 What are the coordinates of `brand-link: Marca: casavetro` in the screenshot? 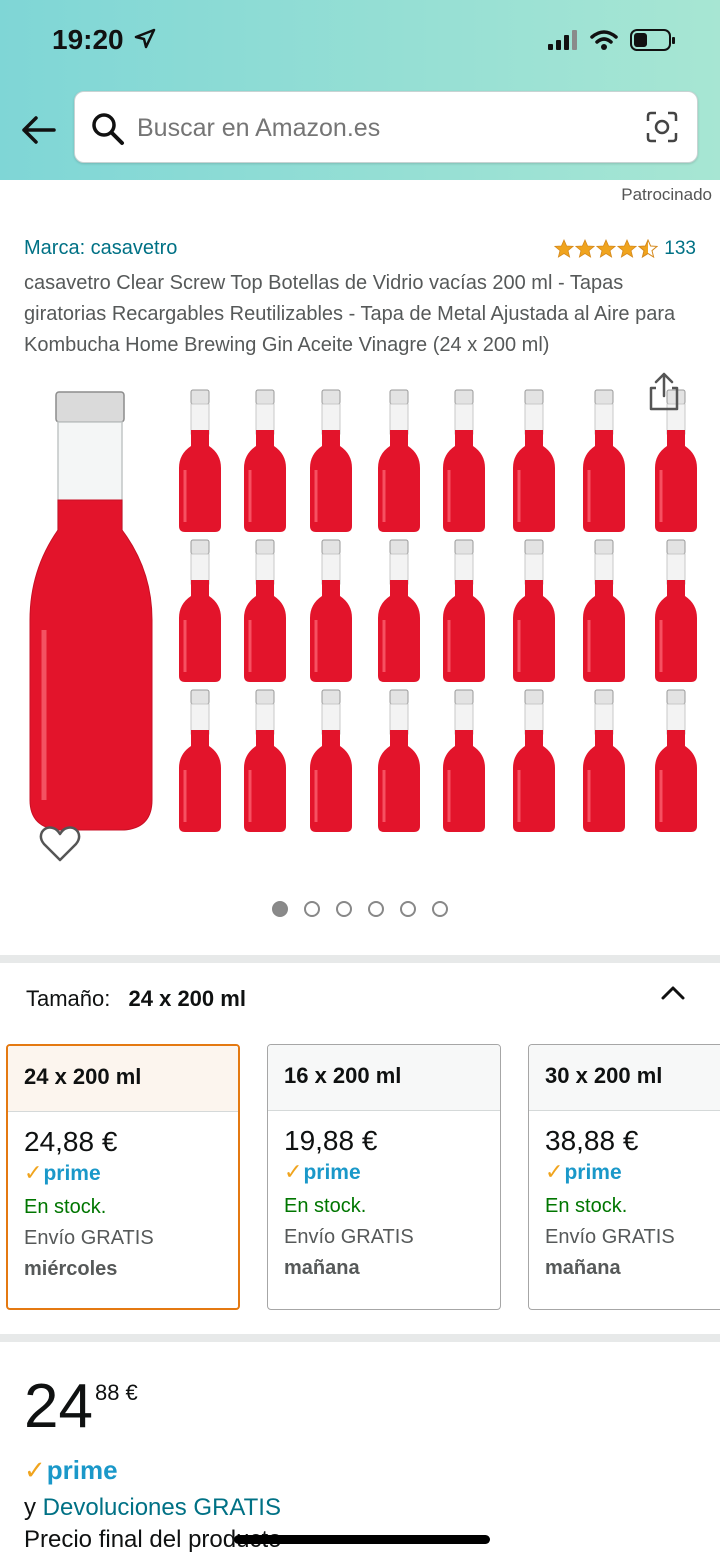 It's located at (100, 248).